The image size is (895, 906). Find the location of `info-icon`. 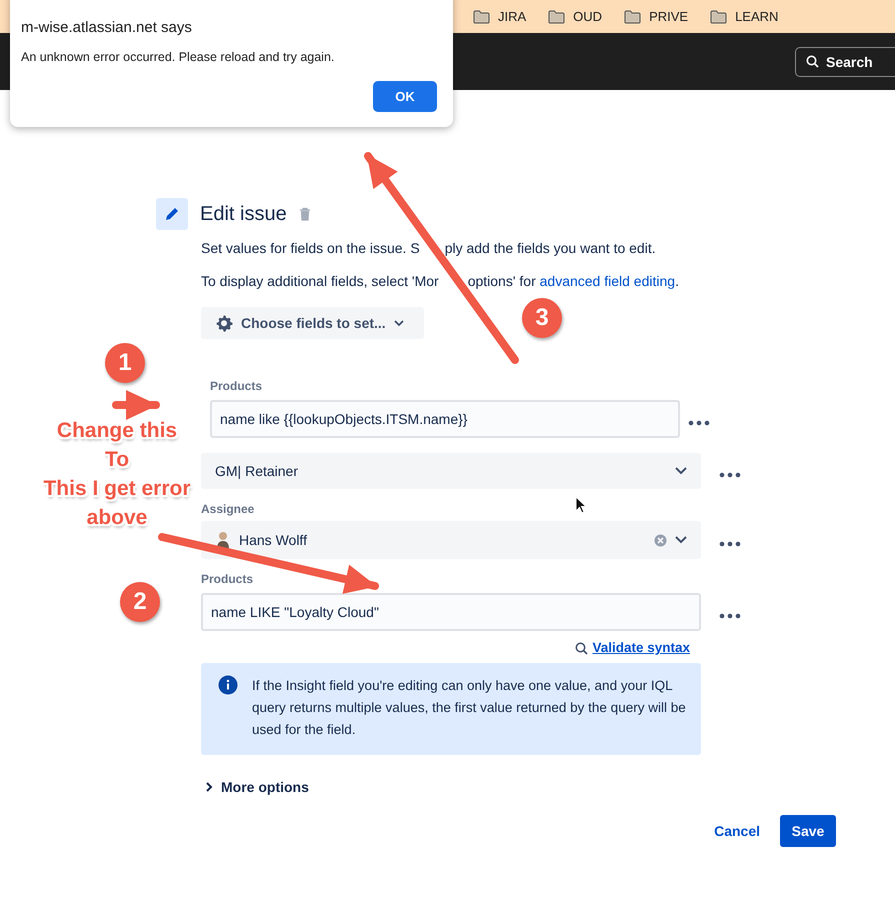

info-icon is located at coordinates (228, 685).